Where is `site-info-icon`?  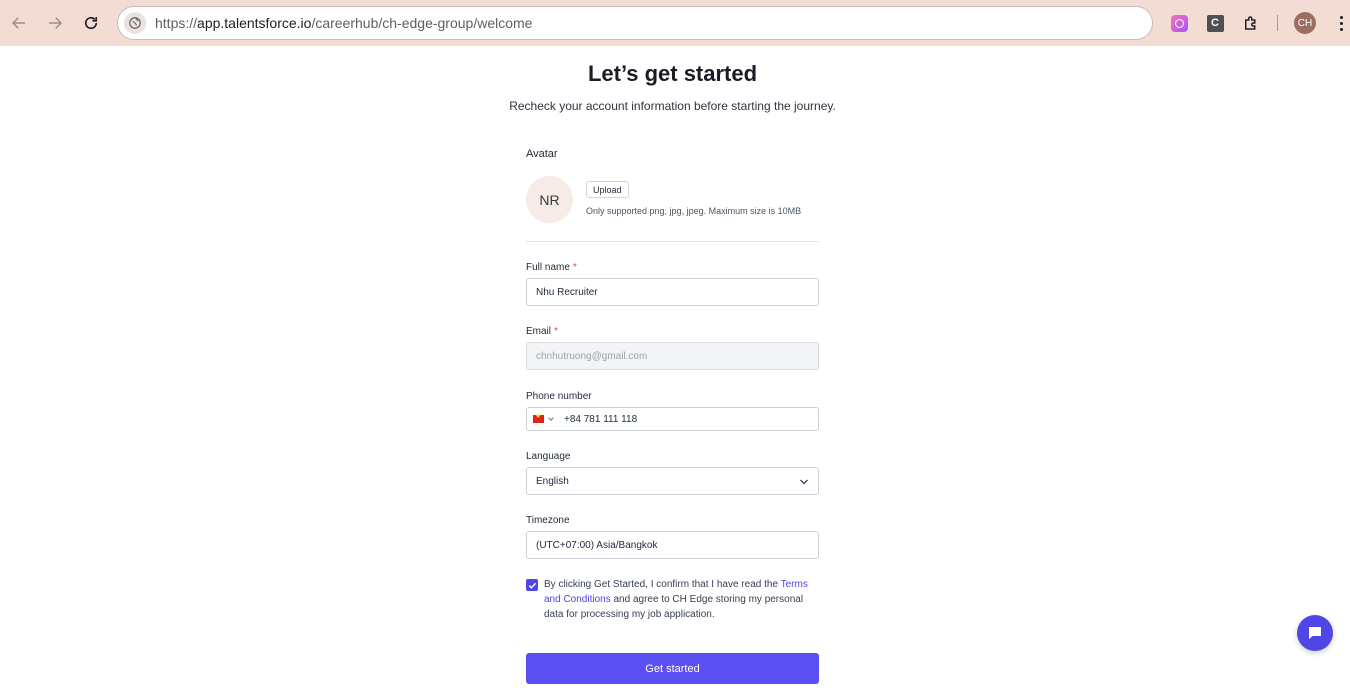 site-info-icon is located at coordinates (135, 23).